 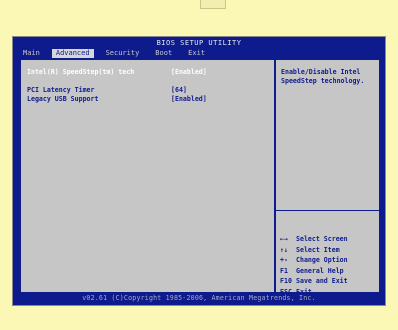 I want to click on plus-minus-key: +-, so click(x=284, y=260).